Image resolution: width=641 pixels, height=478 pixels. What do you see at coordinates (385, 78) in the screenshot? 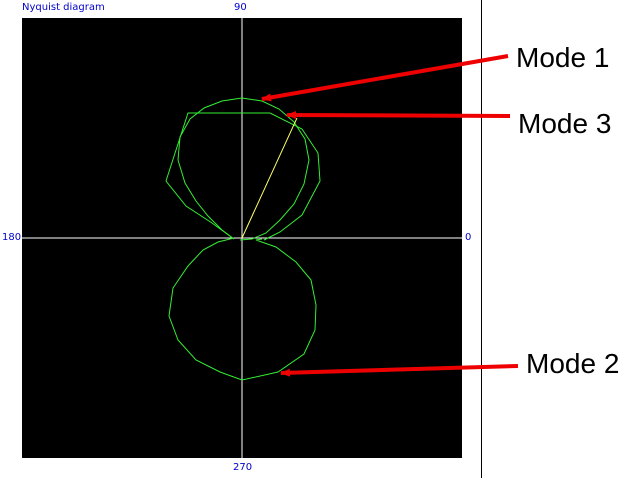
I see `mode-1-arrow` at bounding box center [385, 78].